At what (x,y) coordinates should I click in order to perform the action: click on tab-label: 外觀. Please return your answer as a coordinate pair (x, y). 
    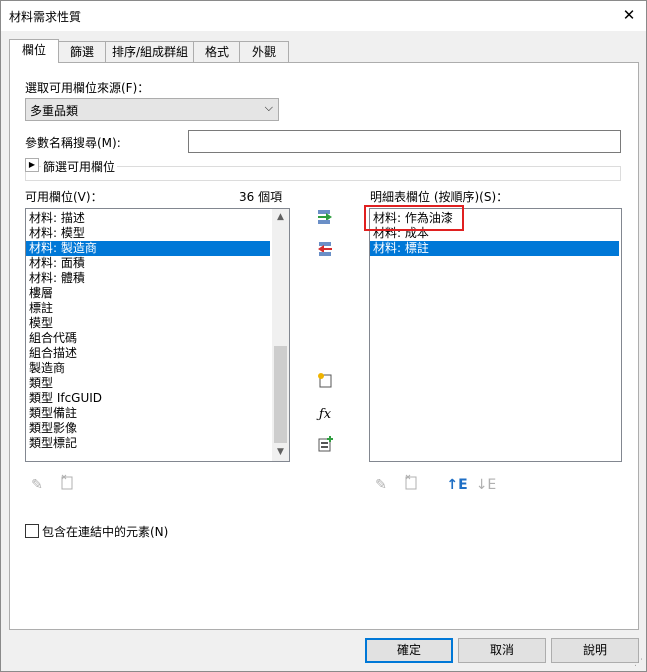
    Looking at the image, I should click on (263, 52).